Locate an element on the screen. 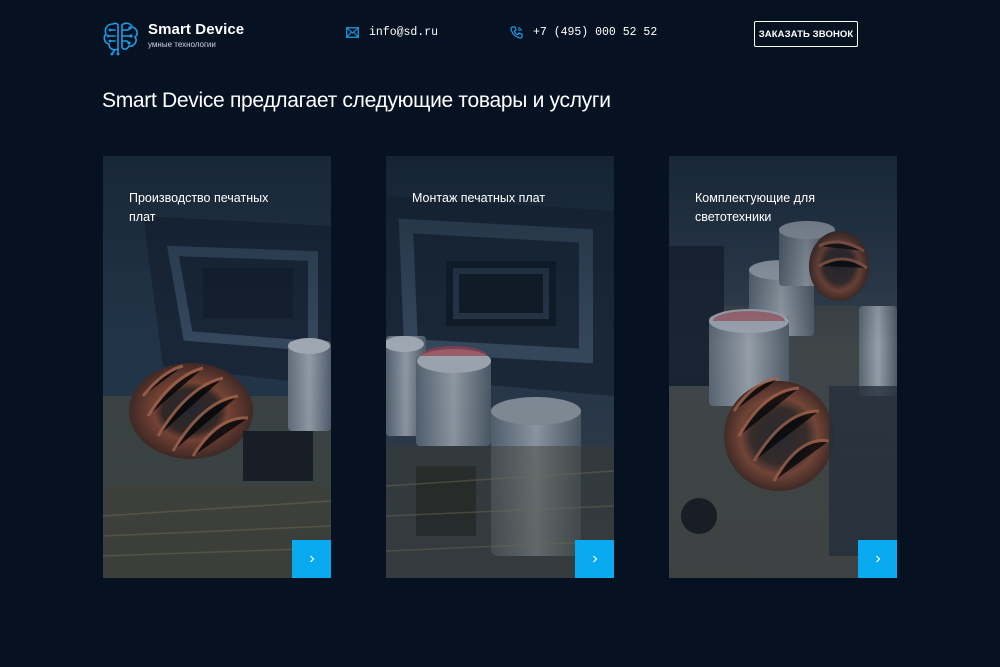 This screenshot has height=667, width=1000. email-text: info@sd.ru is located at coordinates (404, 32).